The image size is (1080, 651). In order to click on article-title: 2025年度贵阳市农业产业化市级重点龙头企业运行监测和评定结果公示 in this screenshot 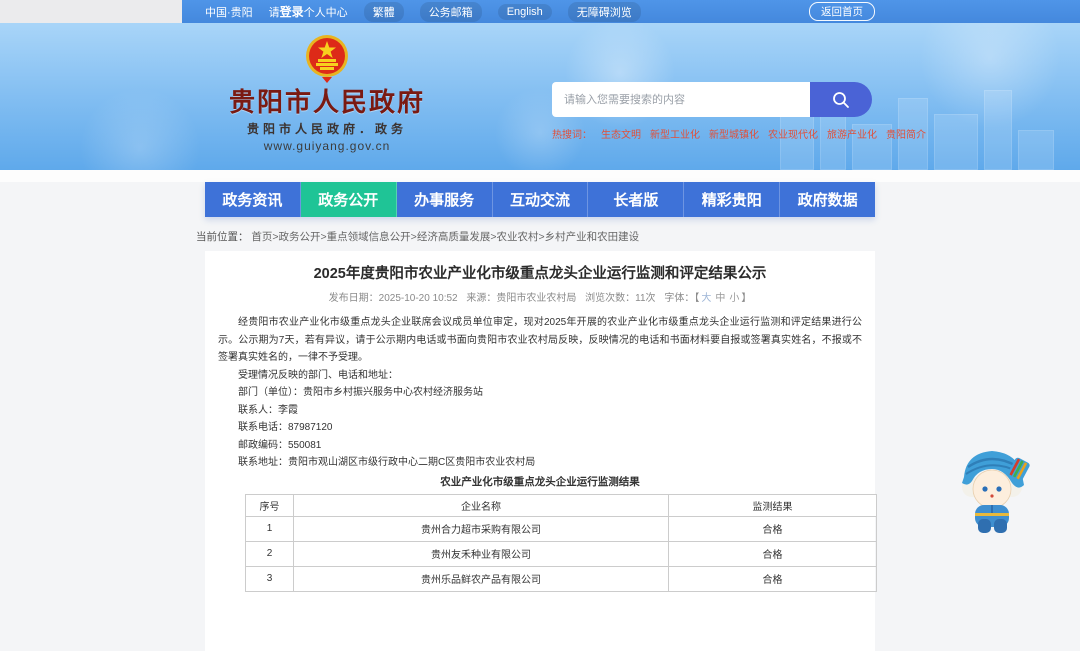, I will do `click(540, 274)`.